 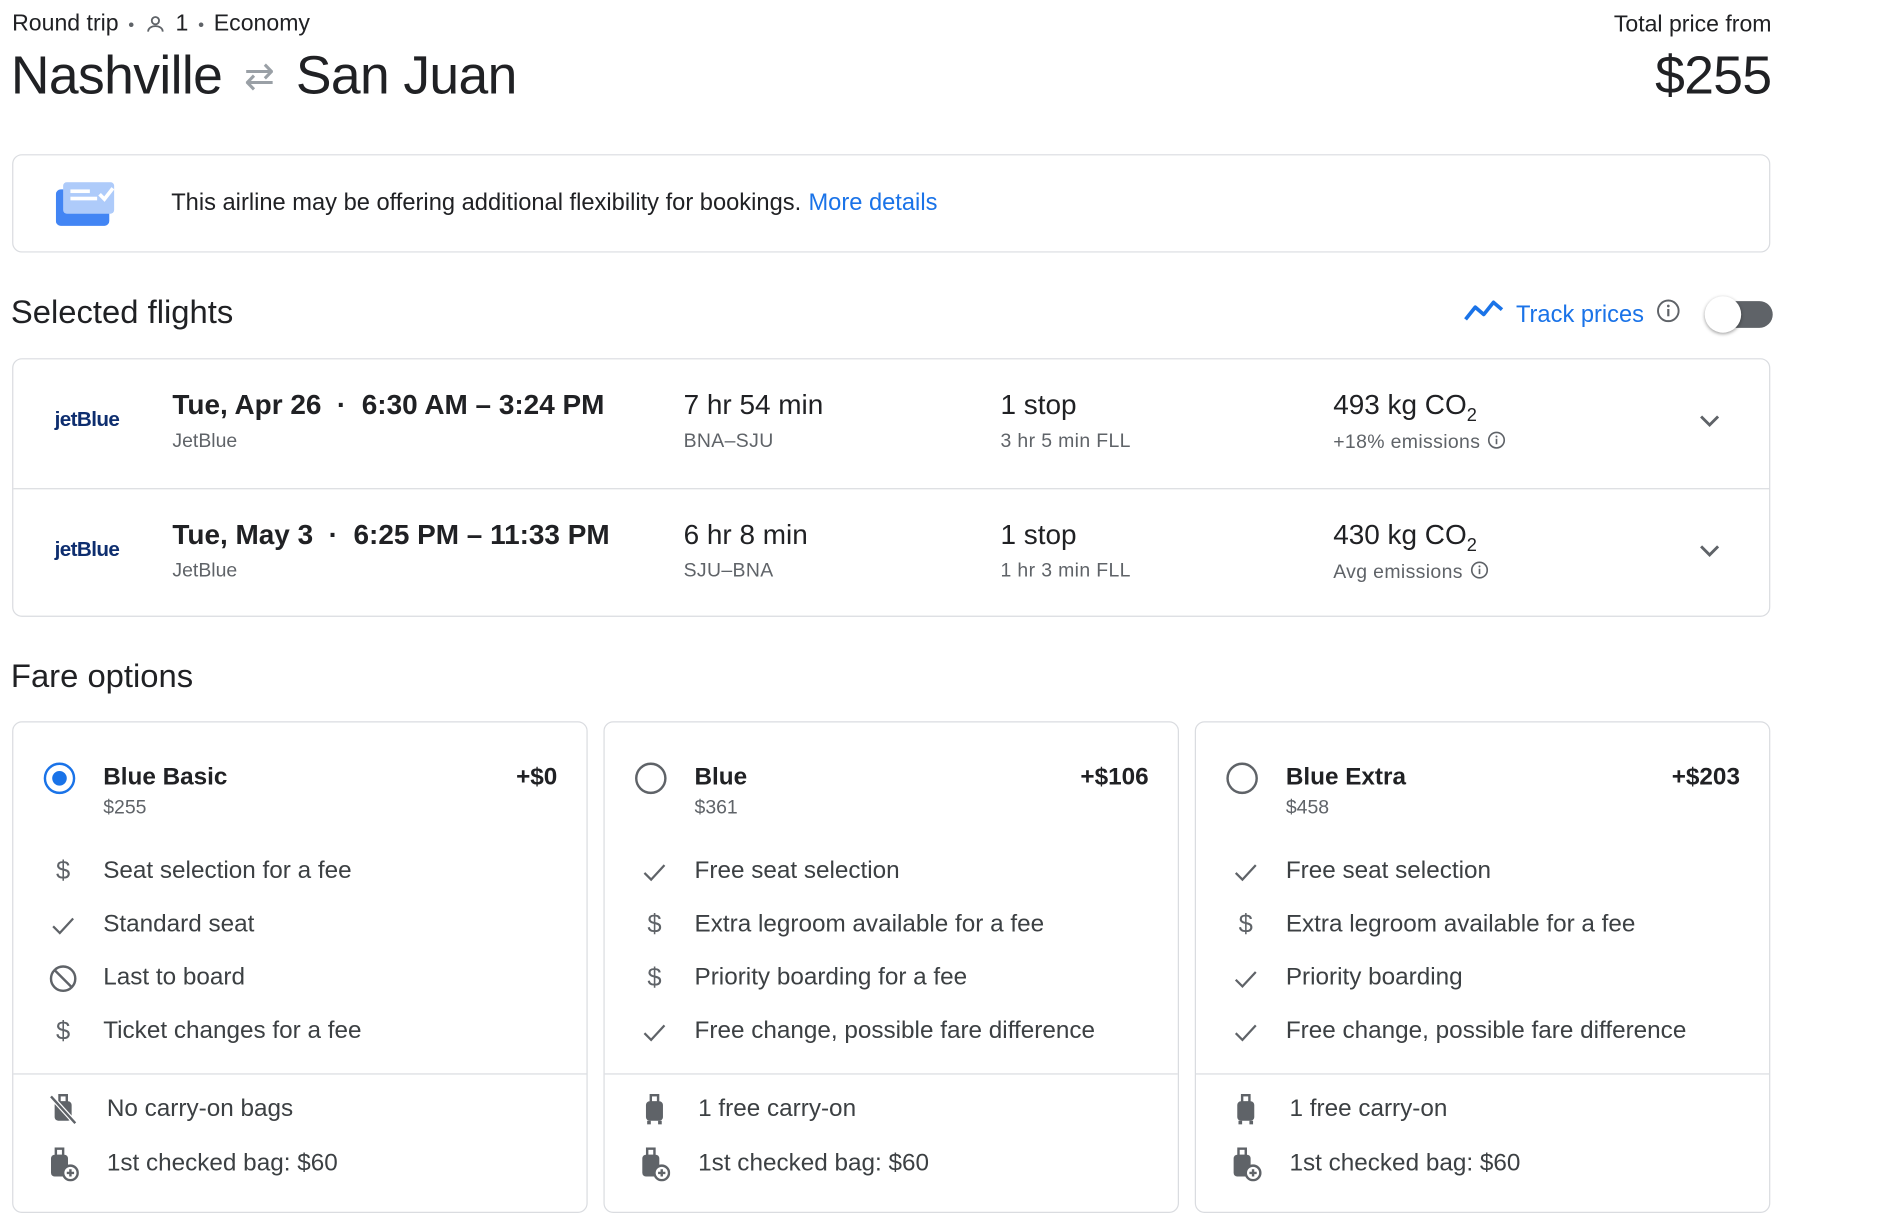 What do you see at coordinates (63, 979) in the screenshot?
I see `no-icon` at bounding box center [63, 979].